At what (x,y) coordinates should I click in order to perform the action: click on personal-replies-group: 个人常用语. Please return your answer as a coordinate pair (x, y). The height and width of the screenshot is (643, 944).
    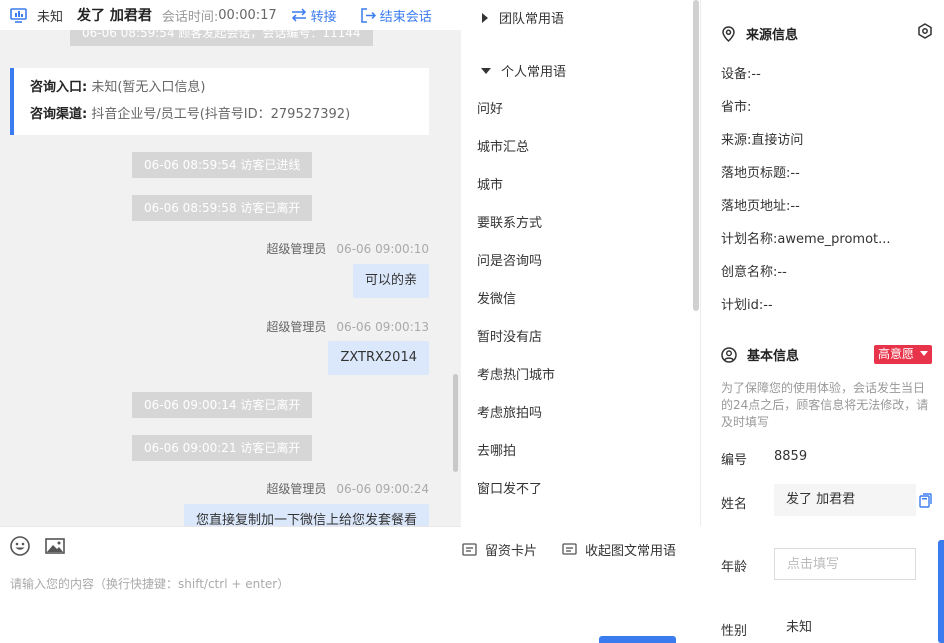
    Looking at the image, I should click on (523, 70).